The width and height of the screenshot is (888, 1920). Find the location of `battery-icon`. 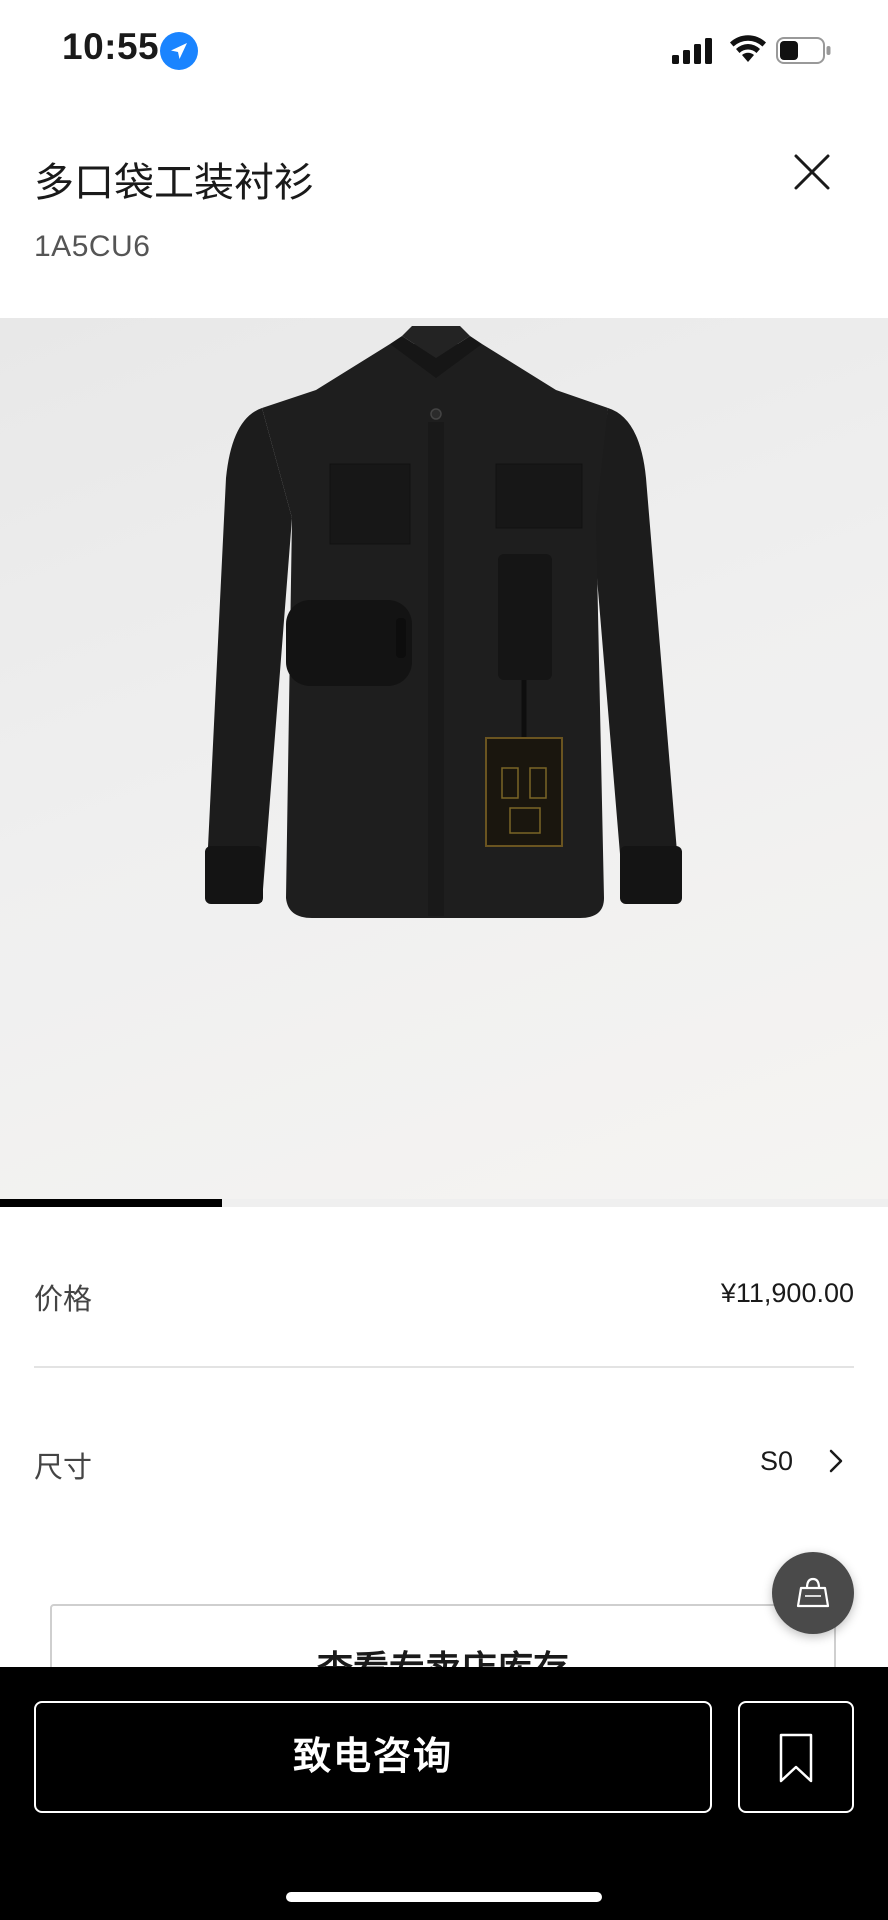

battery-icon is located at coordinates (804, 50).